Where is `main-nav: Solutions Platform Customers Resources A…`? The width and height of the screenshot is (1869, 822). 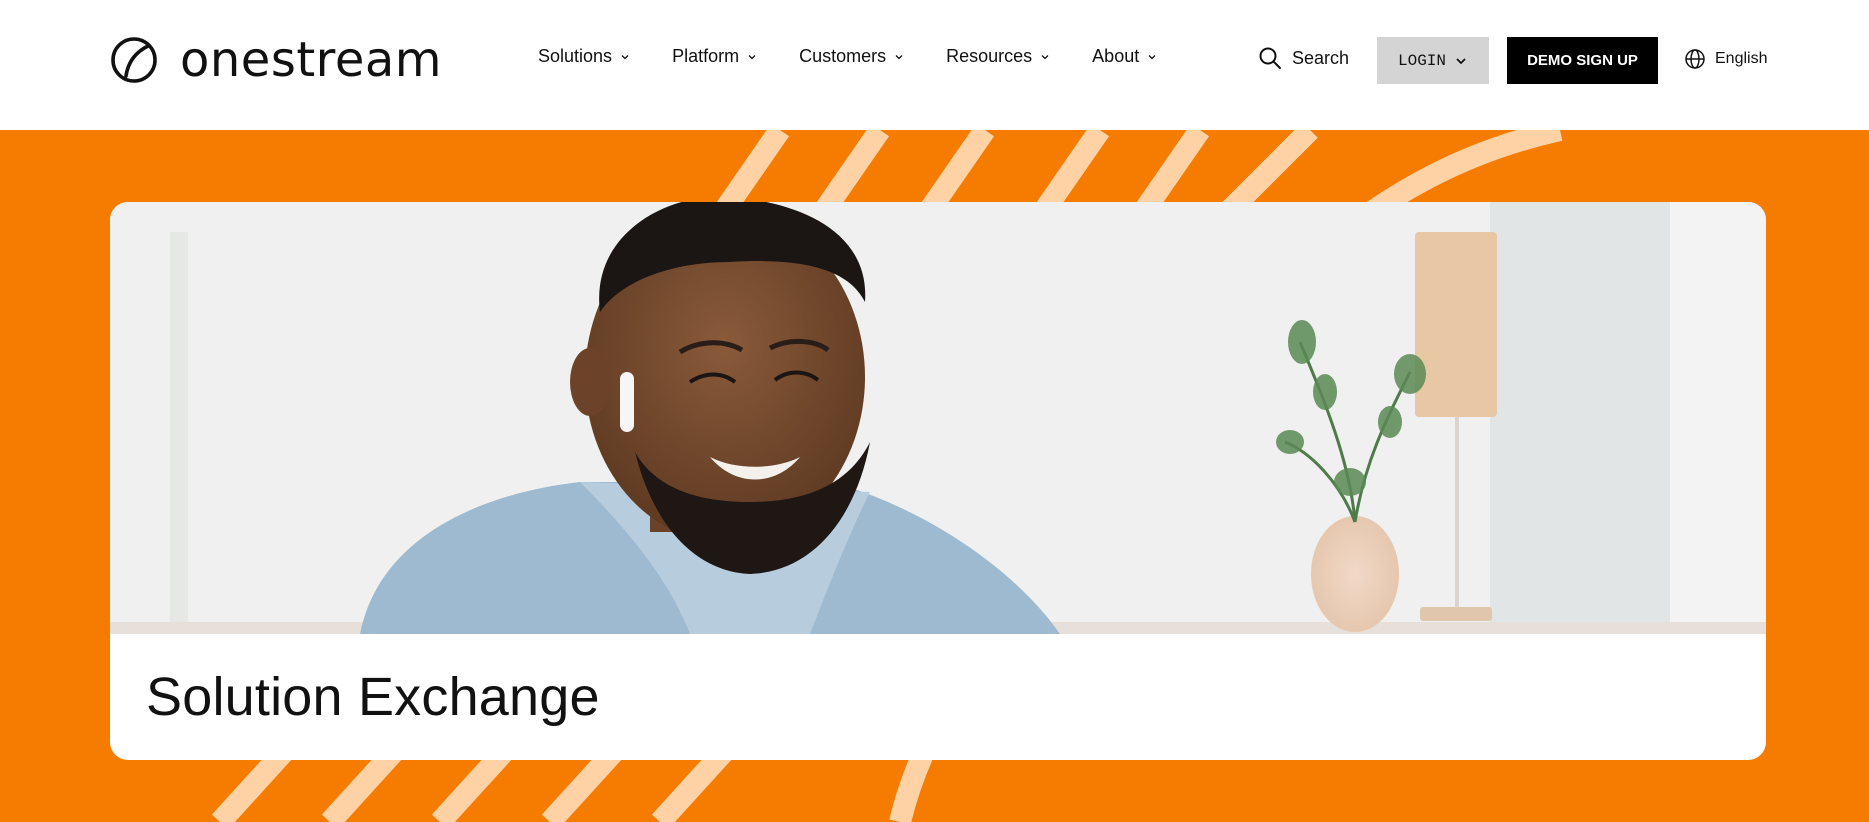
main-nav: Solutions Platform Customers Resources A… is located at coordinates (868, 56).